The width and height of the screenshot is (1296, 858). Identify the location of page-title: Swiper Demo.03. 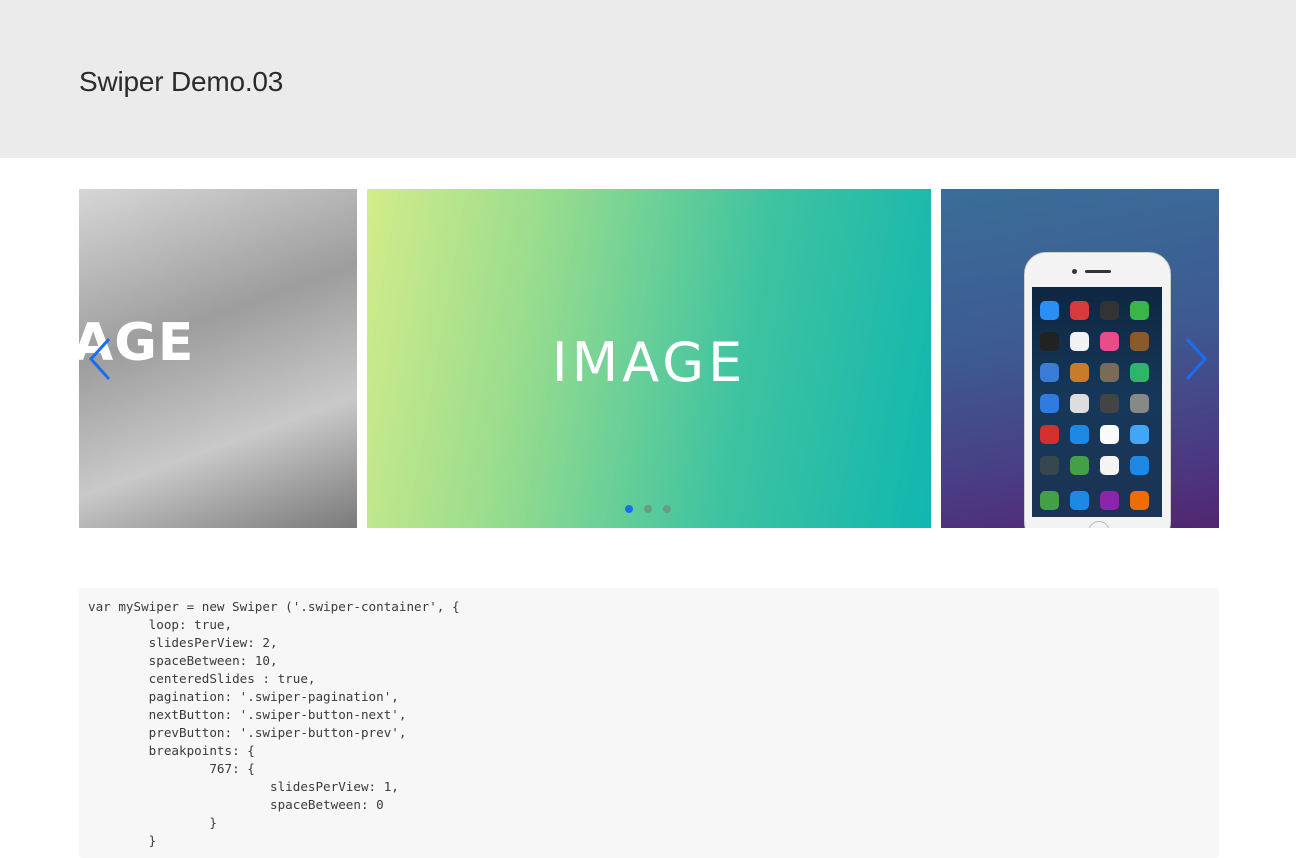
(181, 81).